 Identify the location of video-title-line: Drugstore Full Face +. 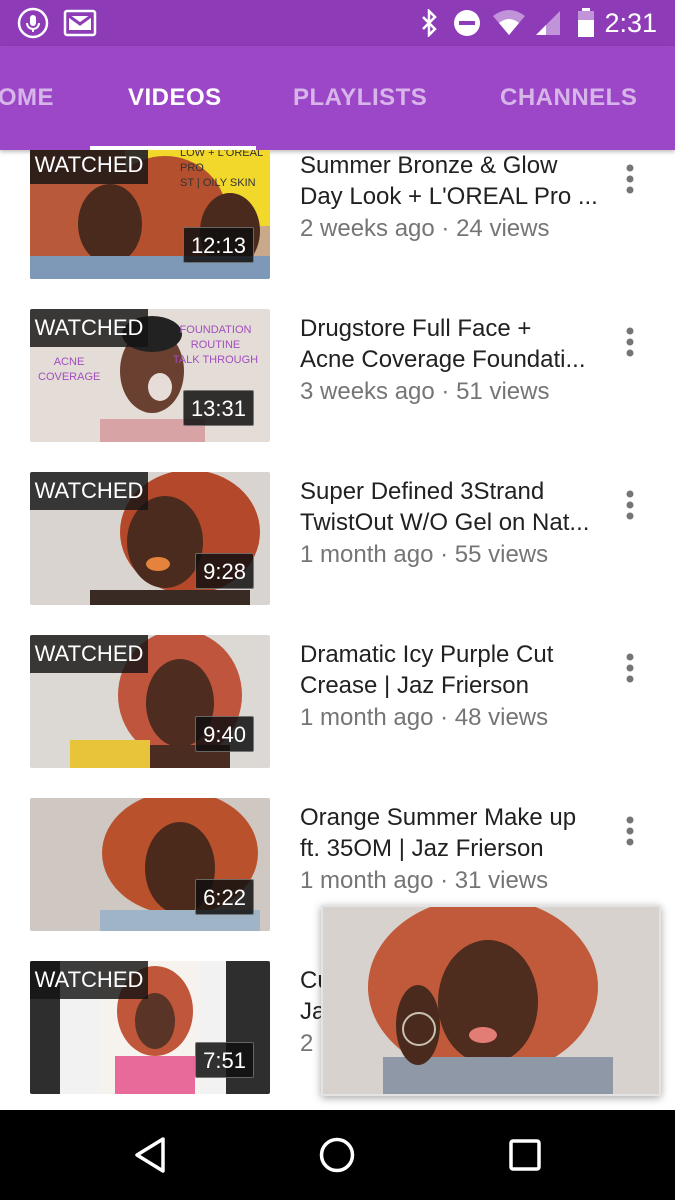
(416, 328).